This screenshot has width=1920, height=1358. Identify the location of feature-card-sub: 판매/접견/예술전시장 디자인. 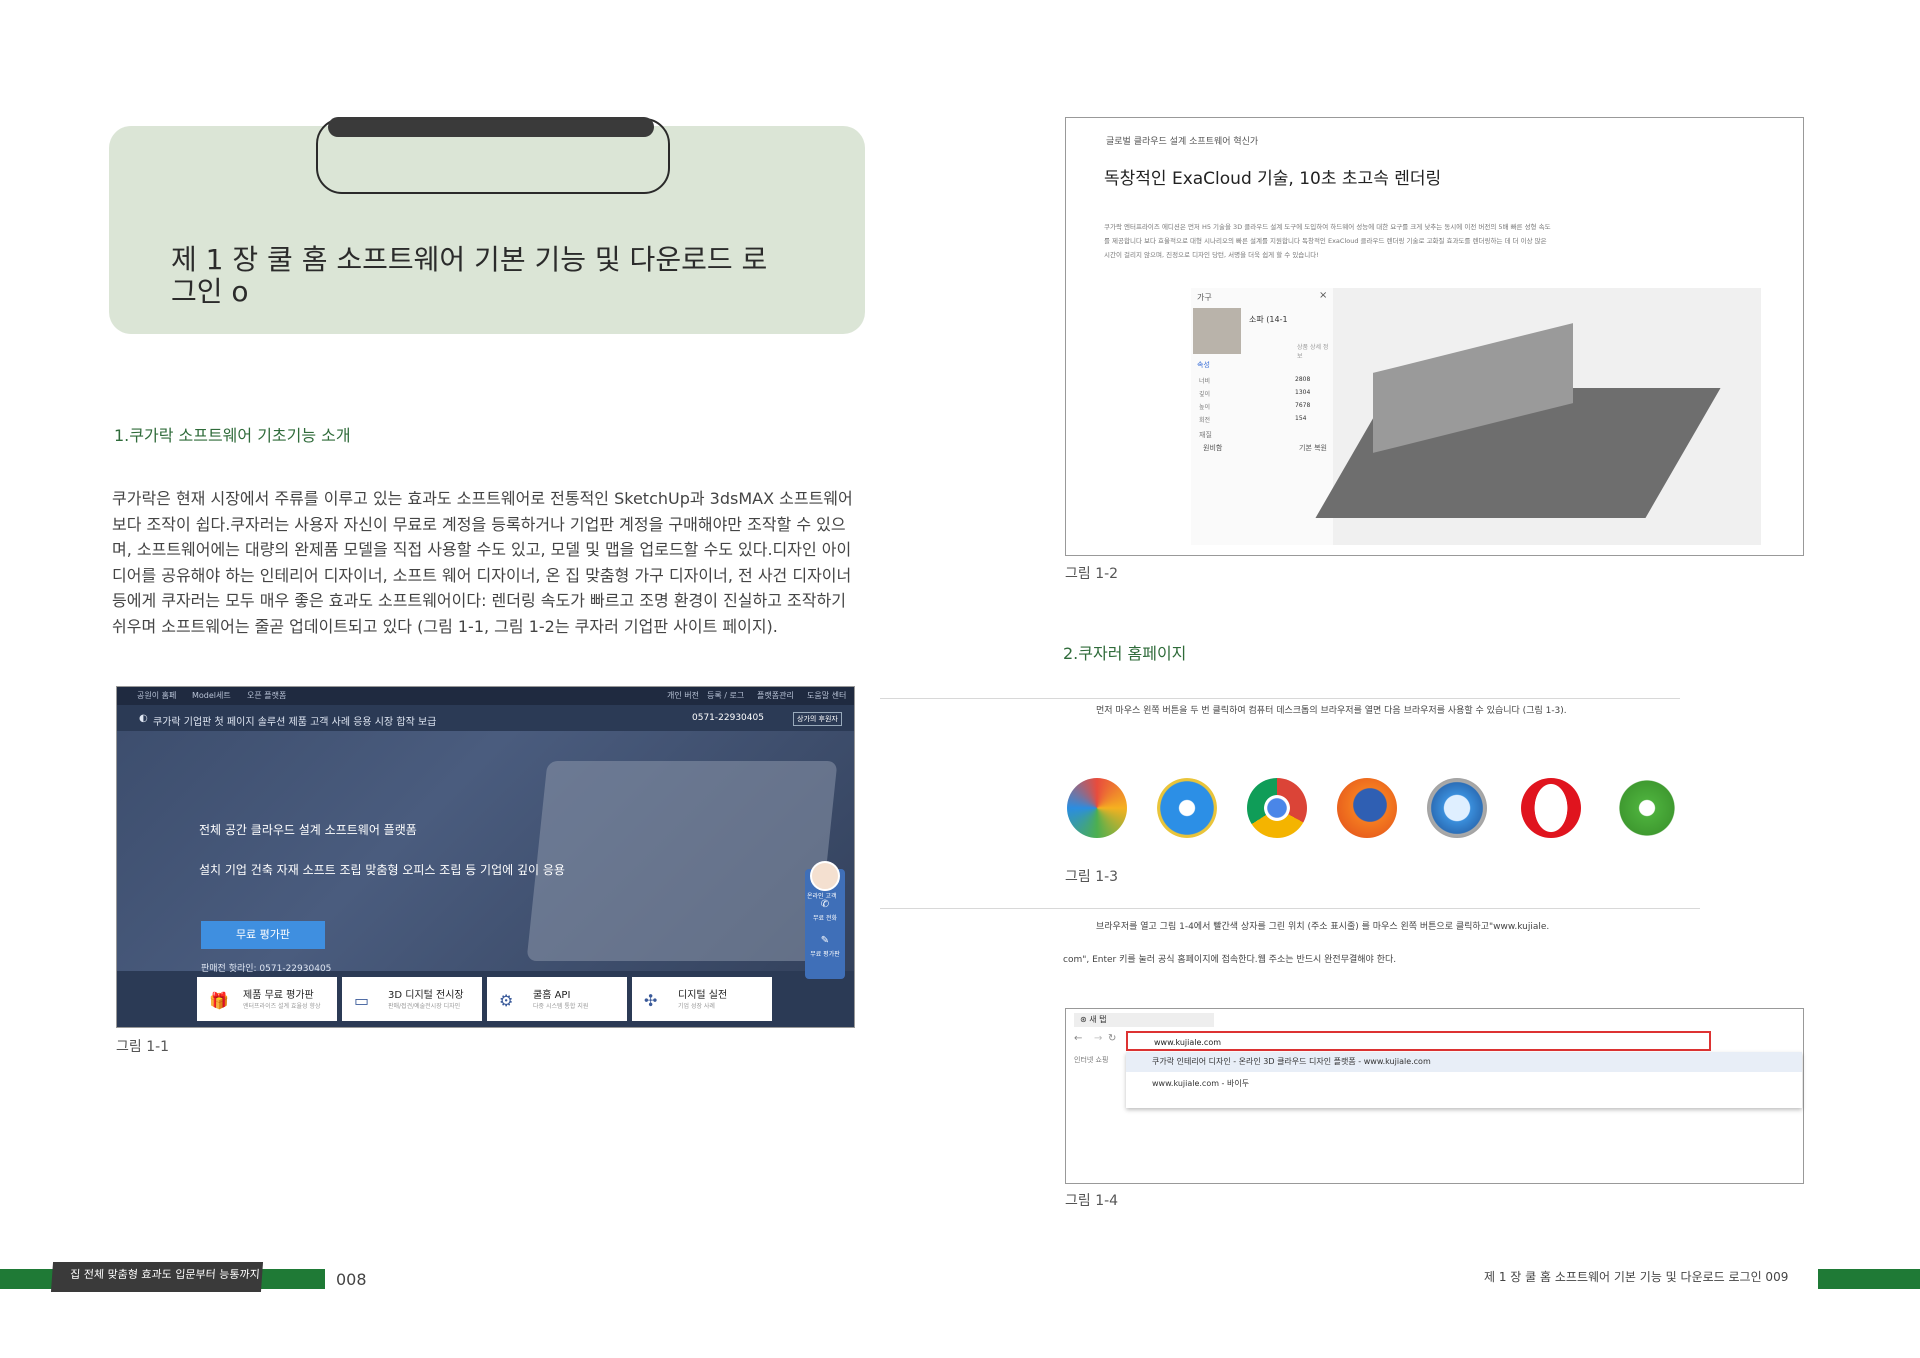
(424, 1006).